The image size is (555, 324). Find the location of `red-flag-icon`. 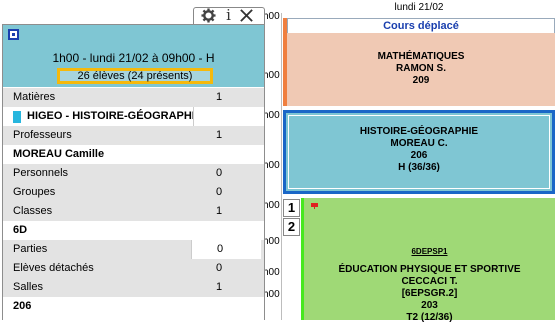

red-flag-icon is located at coordinates (314, 206).